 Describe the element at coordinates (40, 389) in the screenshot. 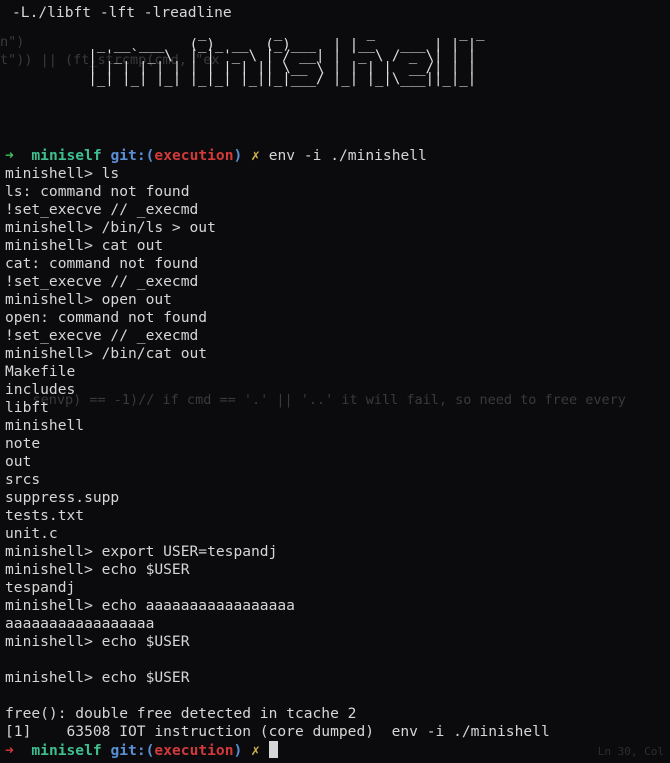

I see `terminal-output-line: includes` at that location.